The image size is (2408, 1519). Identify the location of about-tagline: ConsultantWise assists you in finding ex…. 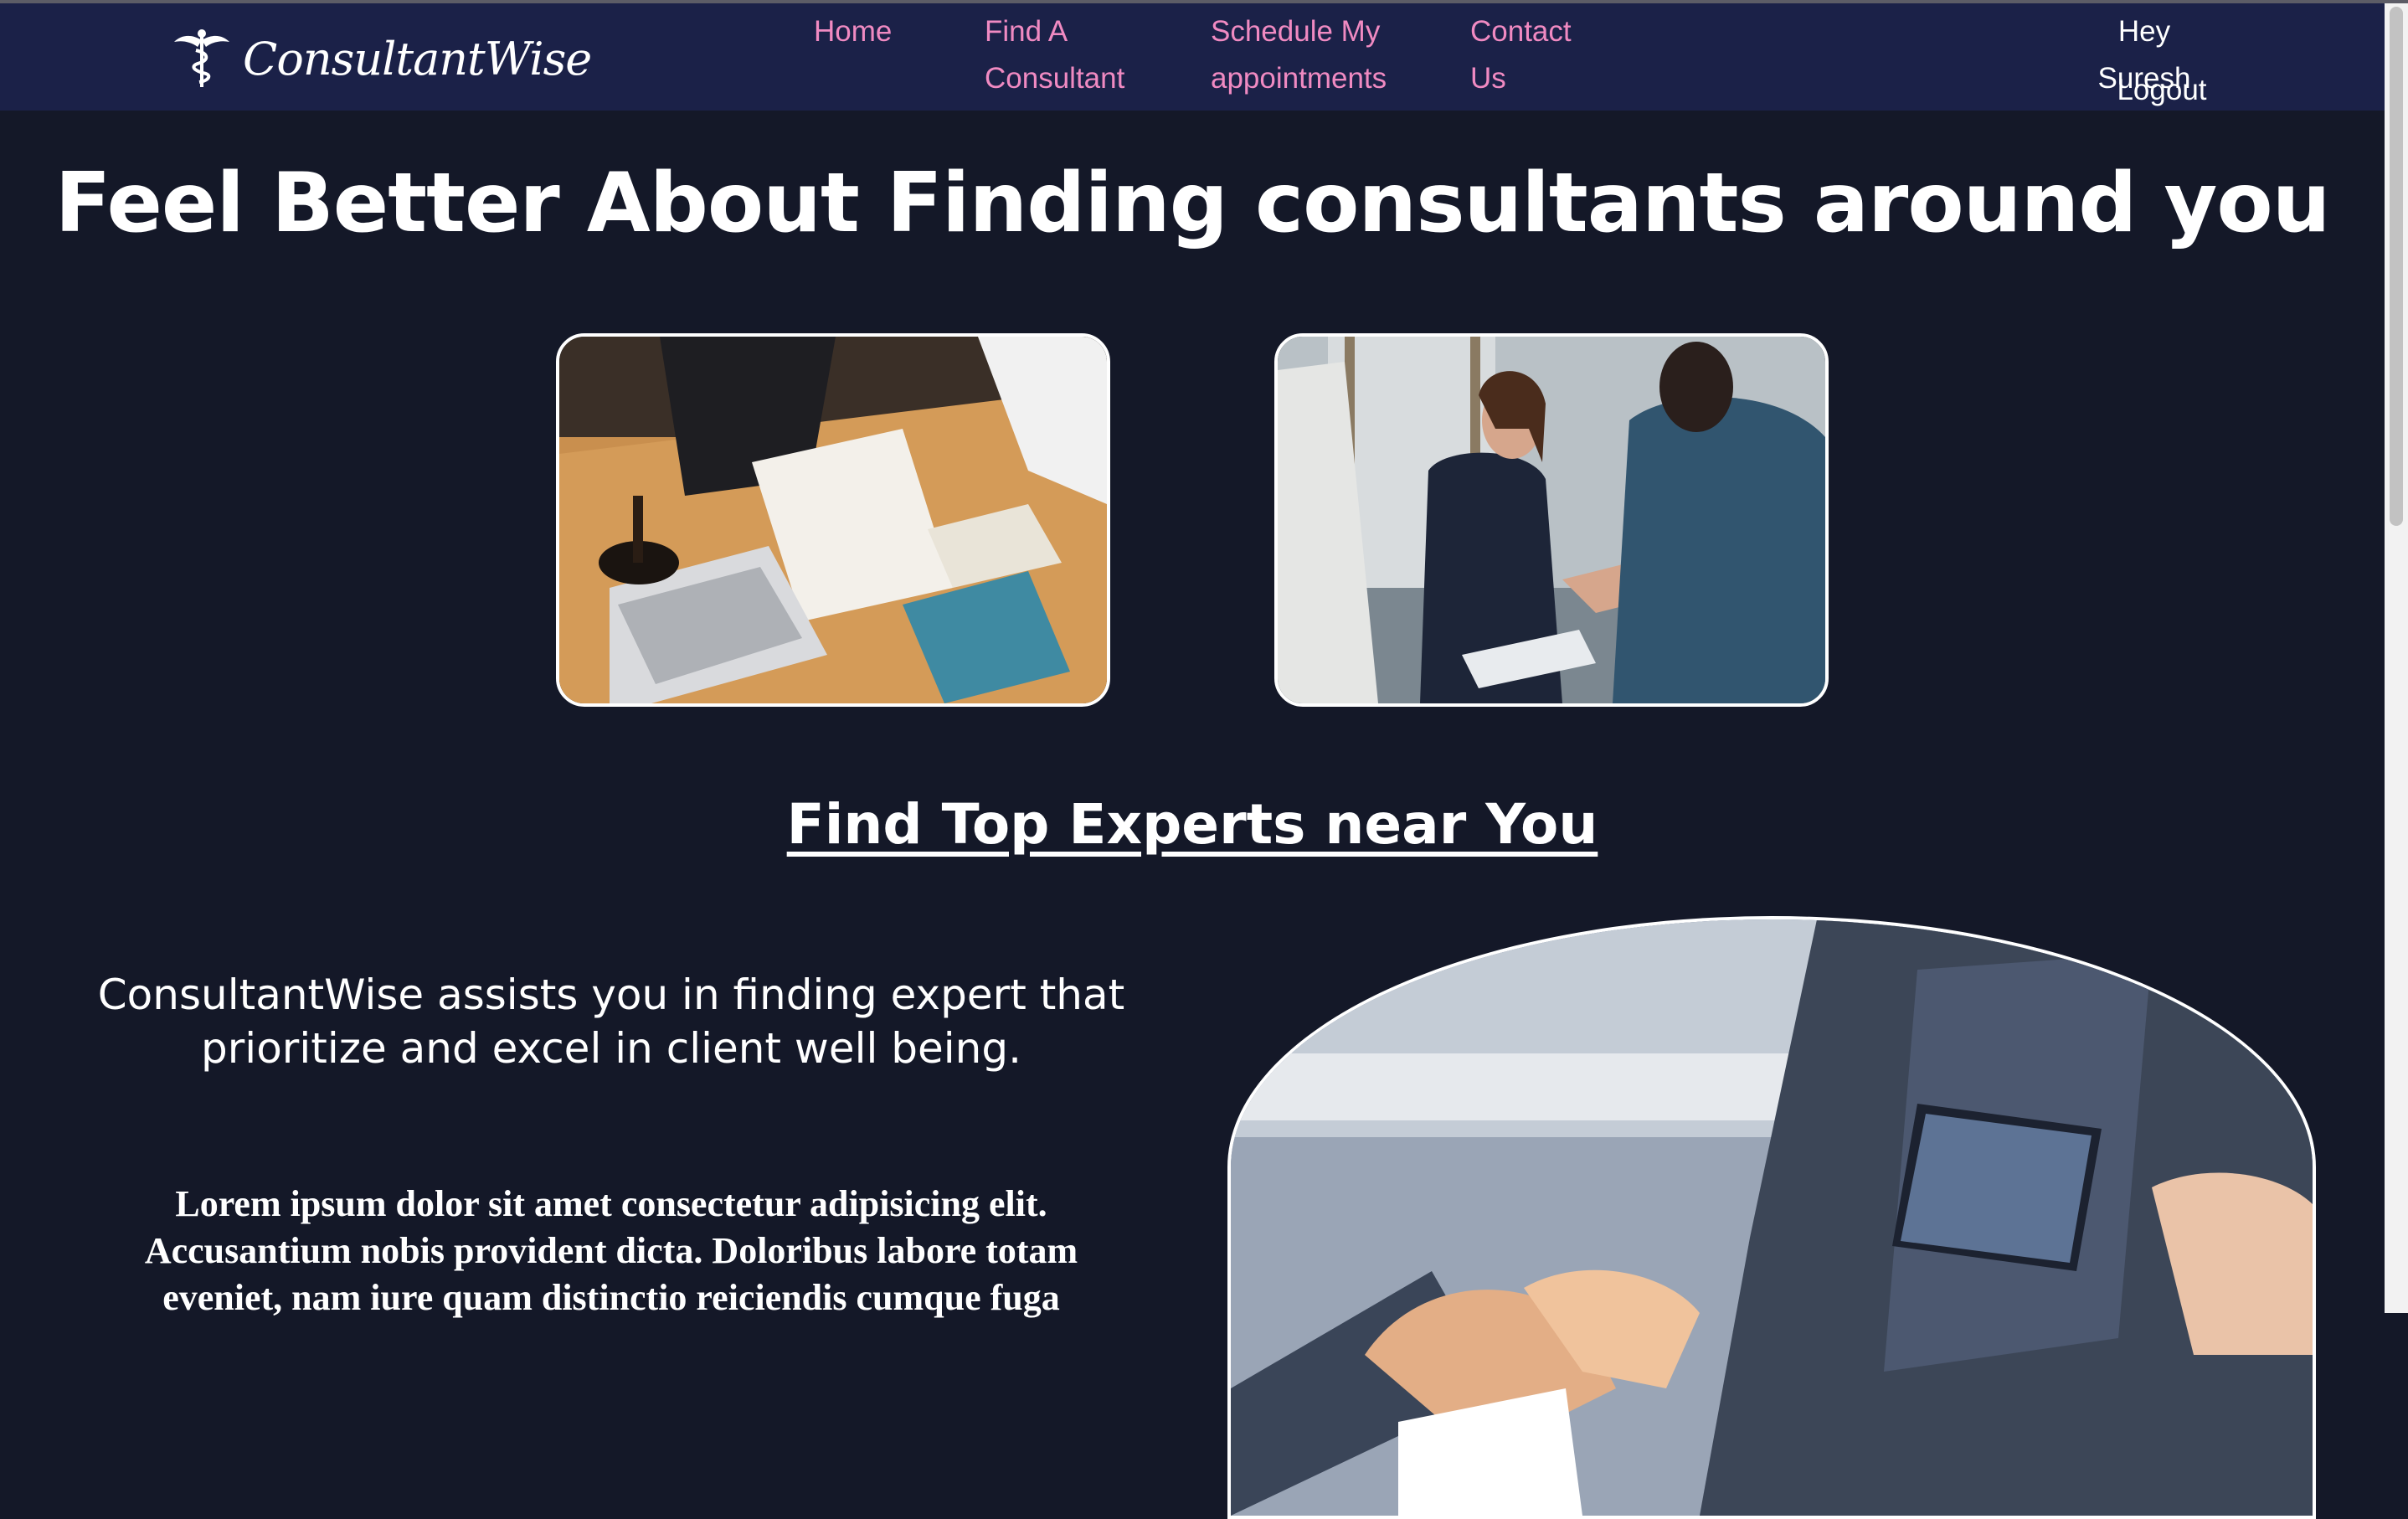
(611, 1022).